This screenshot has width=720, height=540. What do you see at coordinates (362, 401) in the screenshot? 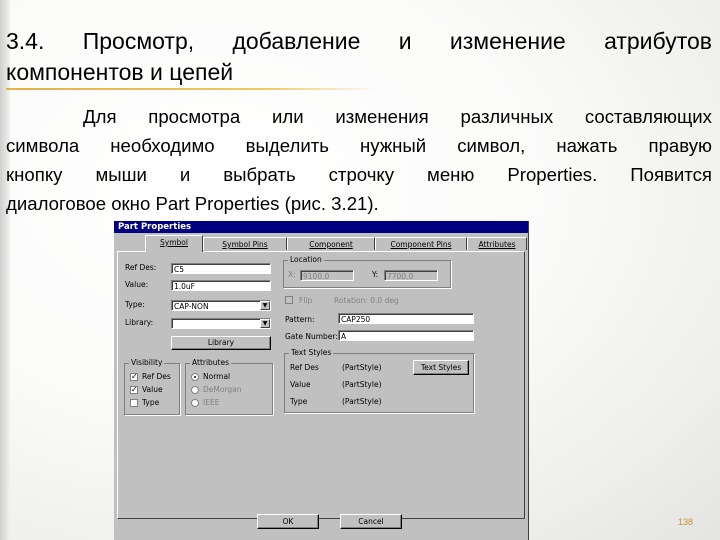
I see `ts-type-value: (PartStyle)` at bounding box center [362, 401].